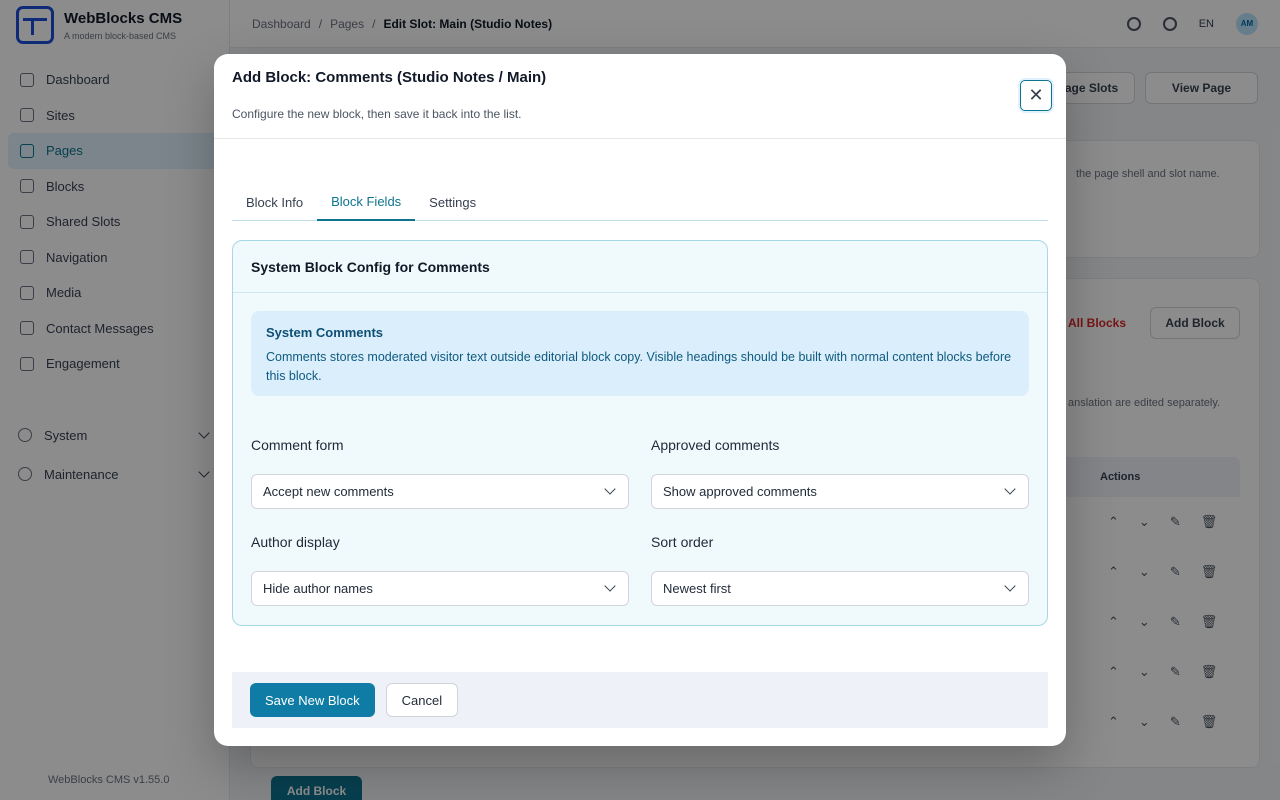 This screenshot has width=1280, height=800. Describe the element at coordinates (366, 202) in the screenshot. I see `tab-block-fields: Block Fields` at that location.